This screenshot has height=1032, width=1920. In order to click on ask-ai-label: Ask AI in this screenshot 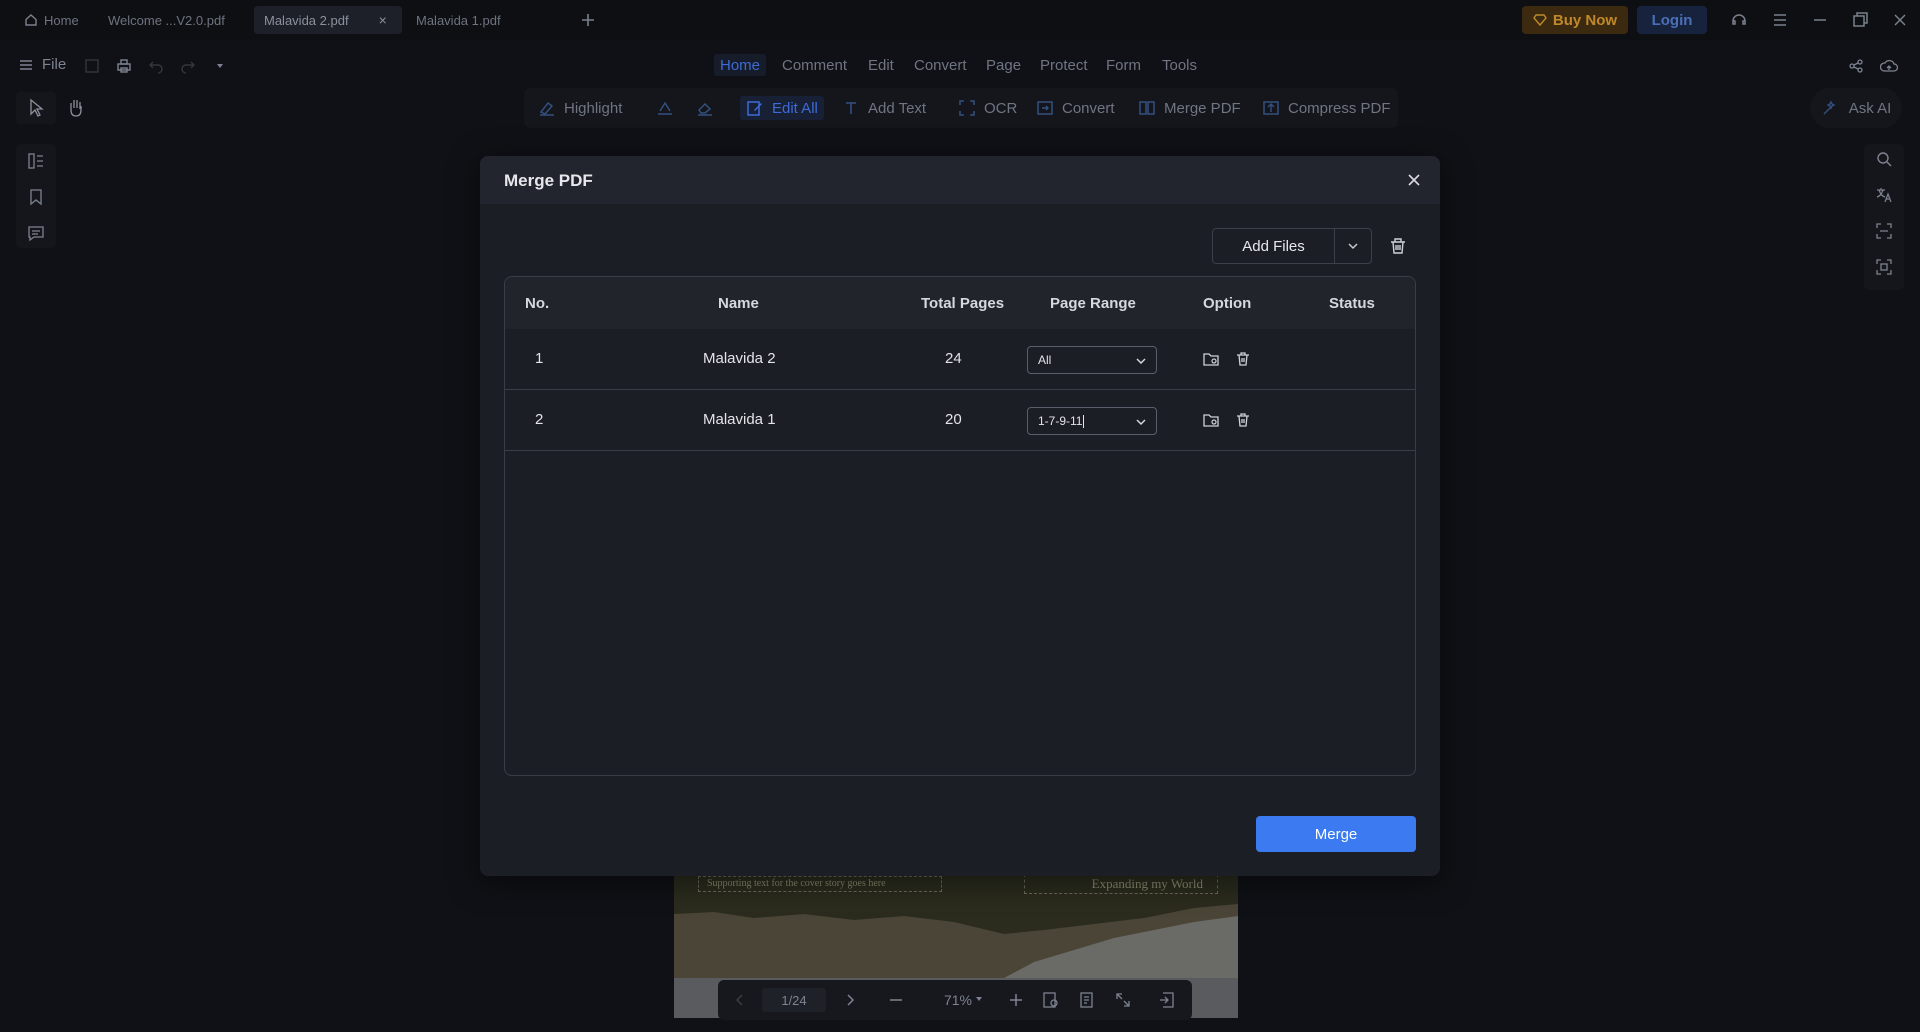, I will do `click(1870, 108)`.